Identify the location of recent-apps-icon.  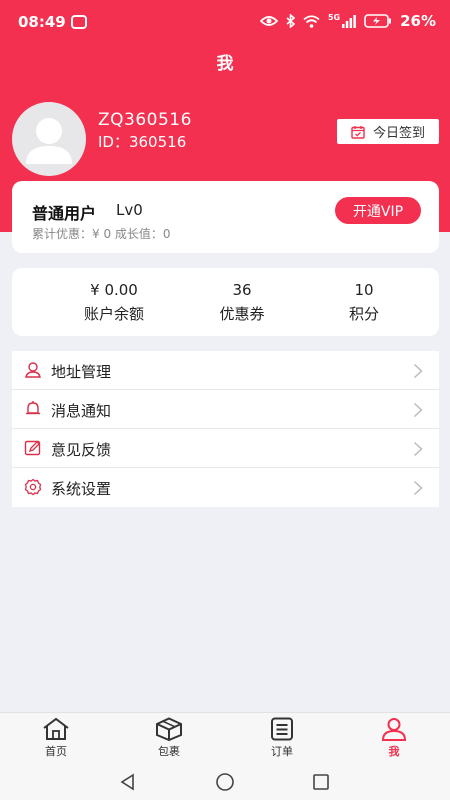
(321, 782).